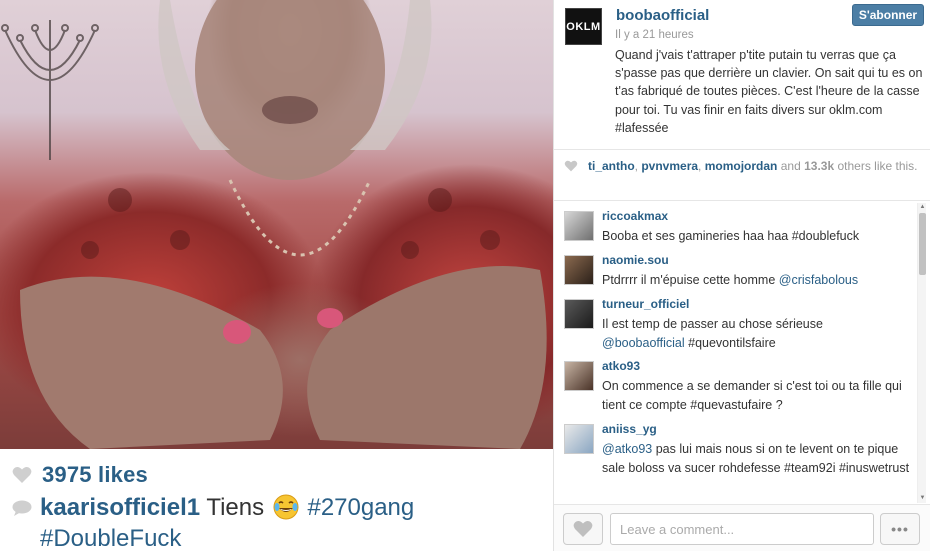 The width and height of the screenshot is (930, 551). What do you see at coordinates (627, 449) in the screenshot?
I see `comment-mention: @atko93` at bounding box center [627, 449].